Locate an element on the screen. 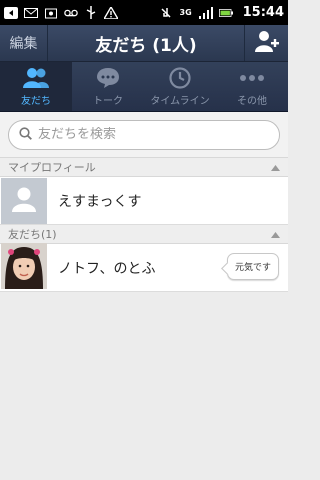 The height and width of the screenshot is (480, 320). friends-icon is located at coordinates (36, 78).